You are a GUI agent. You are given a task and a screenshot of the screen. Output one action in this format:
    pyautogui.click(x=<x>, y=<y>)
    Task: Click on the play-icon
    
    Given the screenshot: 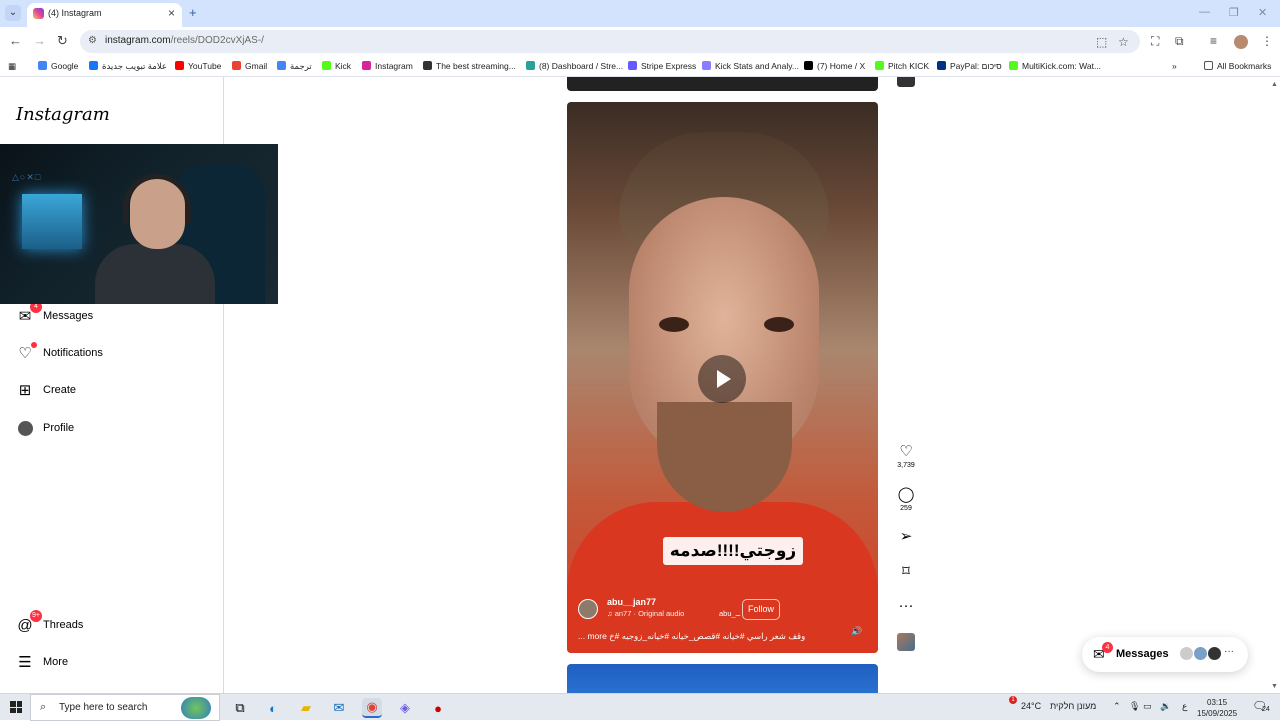 What is the action you would take?
    pyautogui.click(x=722, y=379)
    